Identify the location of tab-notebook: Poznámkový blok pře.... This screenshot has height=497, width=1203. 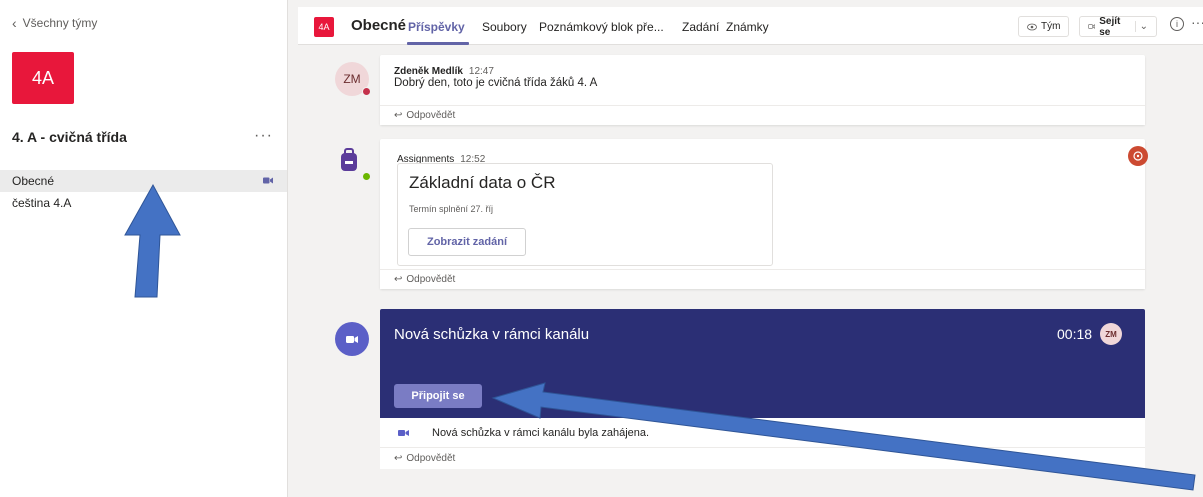
(601, 27).